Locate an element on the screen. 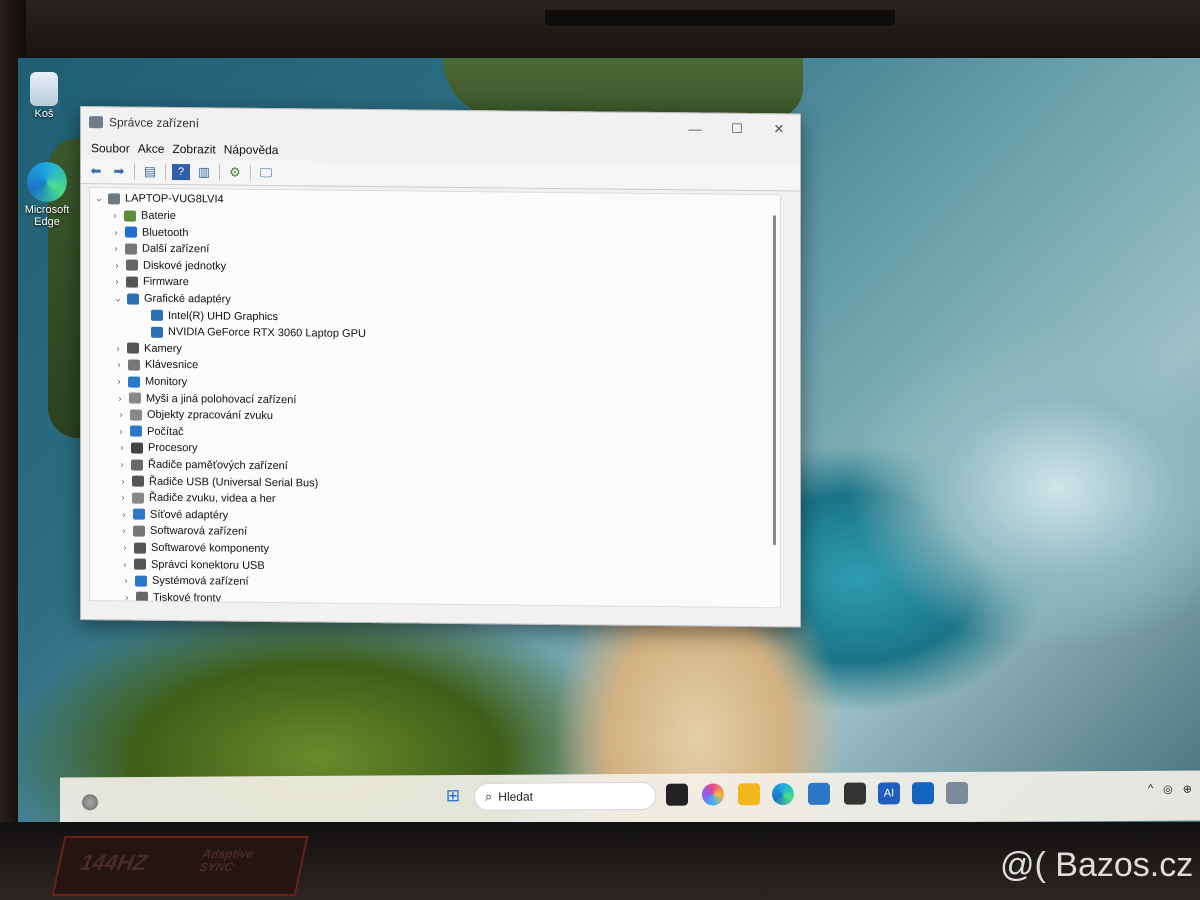 This screenshot has width=1200, height=900. tree-node: › Tiskové fronty is located at coordinates (172, 597).